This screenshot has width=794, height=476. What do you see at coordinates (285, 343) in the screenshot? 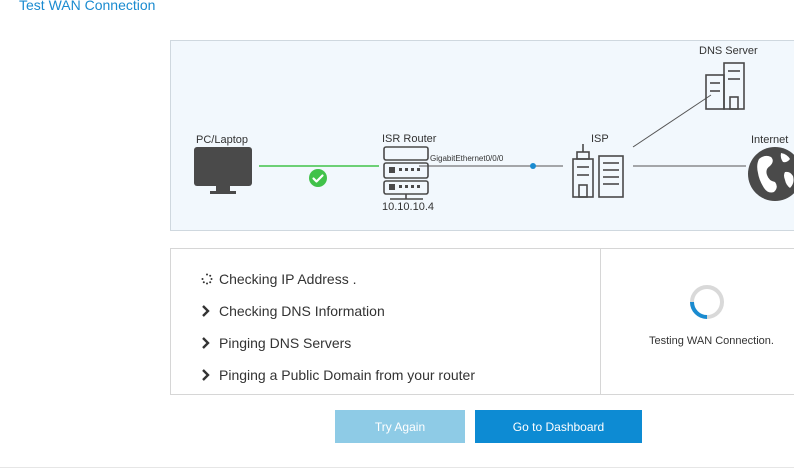
I see `check-label: Pinging DNS Servers` at bounding box center [285, 343].